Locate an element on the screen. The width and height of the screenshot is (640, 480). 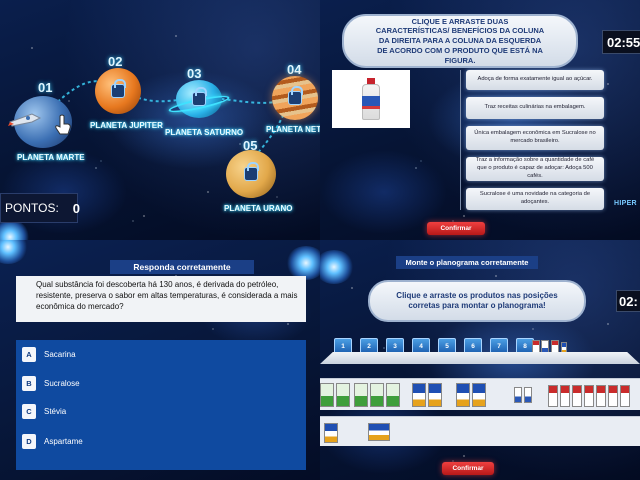
slot-number: 7 is located at coordinates (499, 346).